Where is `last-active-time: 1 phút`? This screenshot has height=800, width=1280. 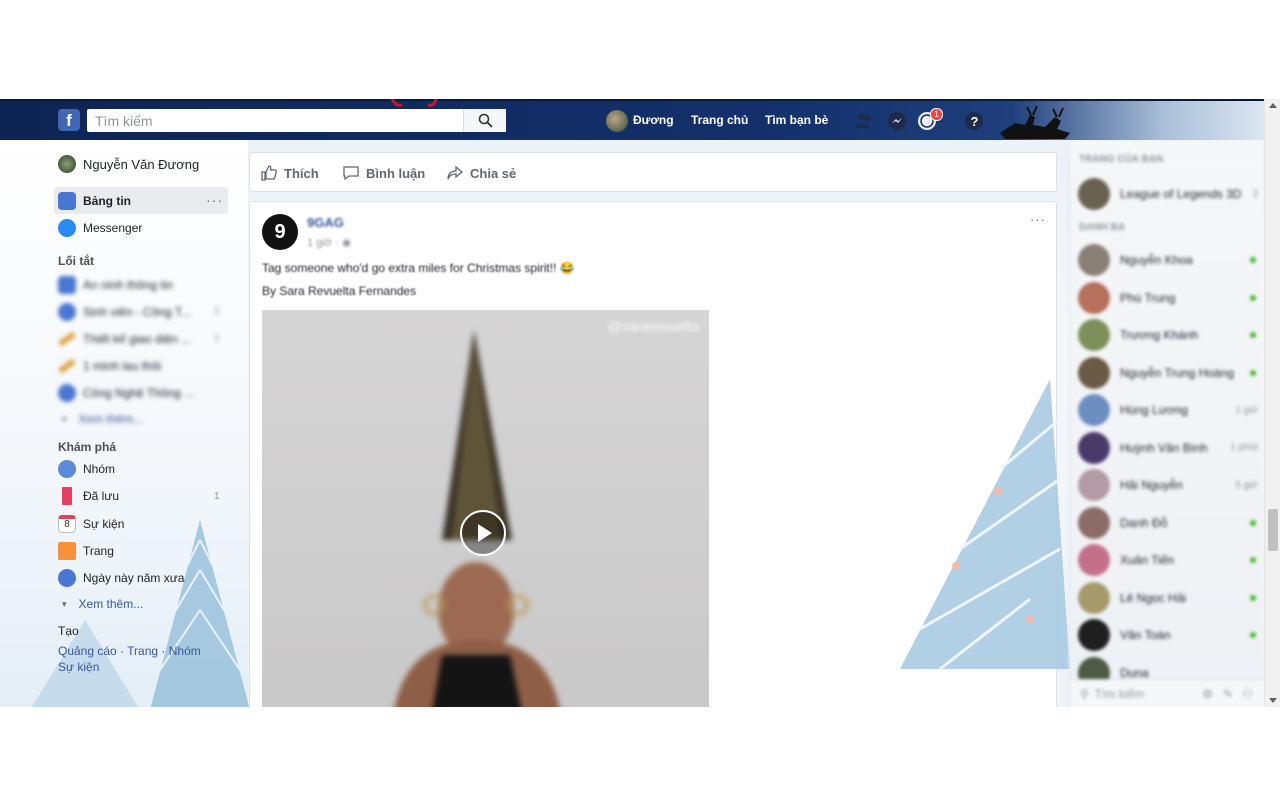 last-active-time: 1 phút is located at coordinates (1244, 447).